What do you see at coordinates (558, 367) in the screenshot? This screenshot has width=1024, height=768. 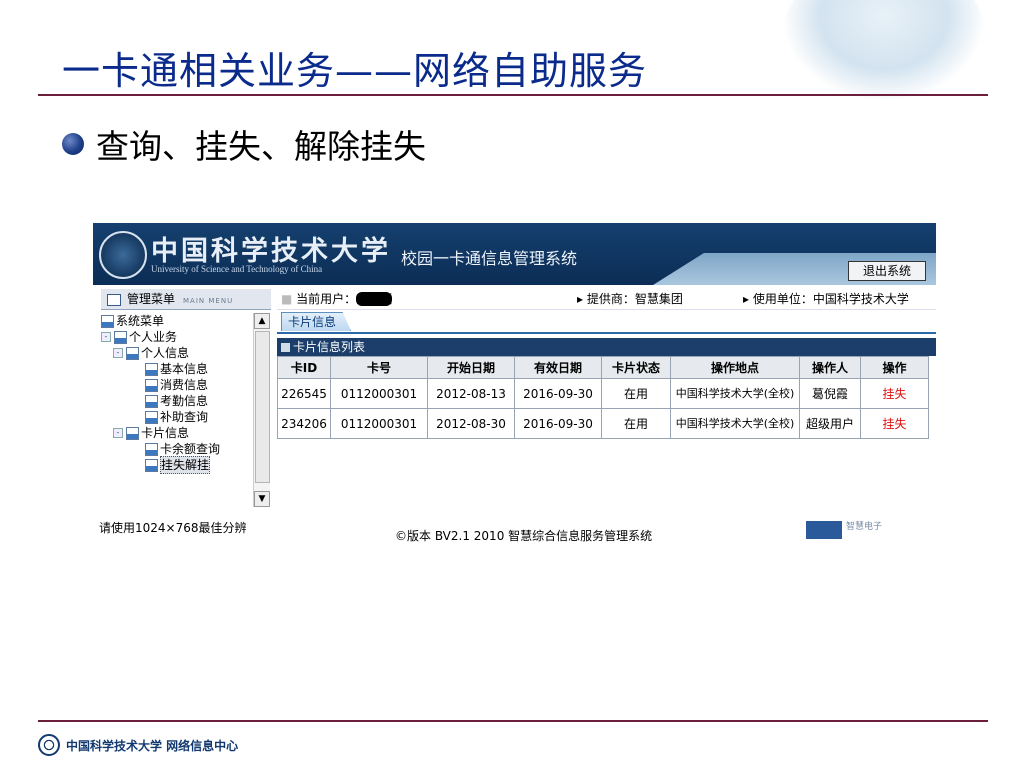 I see `col-valid-date: 有效日期` at bounding box center [558, 367].